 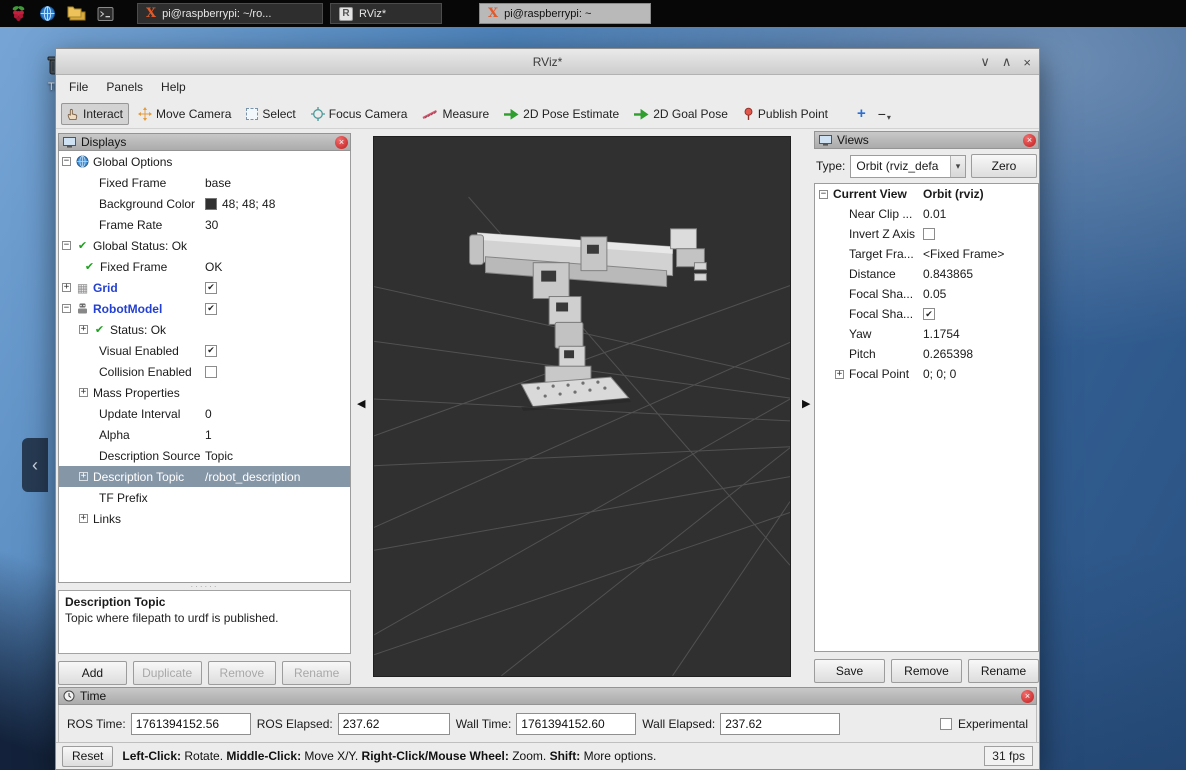 I want to click on row-background-color: Background Color 48; 48; 48, so click(x=204, y=203).